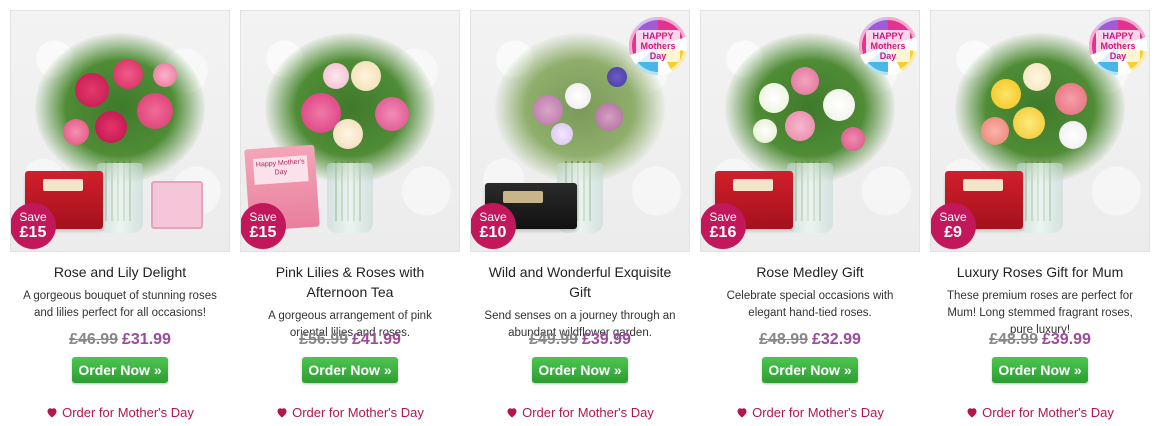  I want to click on product-title: Luxury Roses Gift for Mum, so click(1040, 272).